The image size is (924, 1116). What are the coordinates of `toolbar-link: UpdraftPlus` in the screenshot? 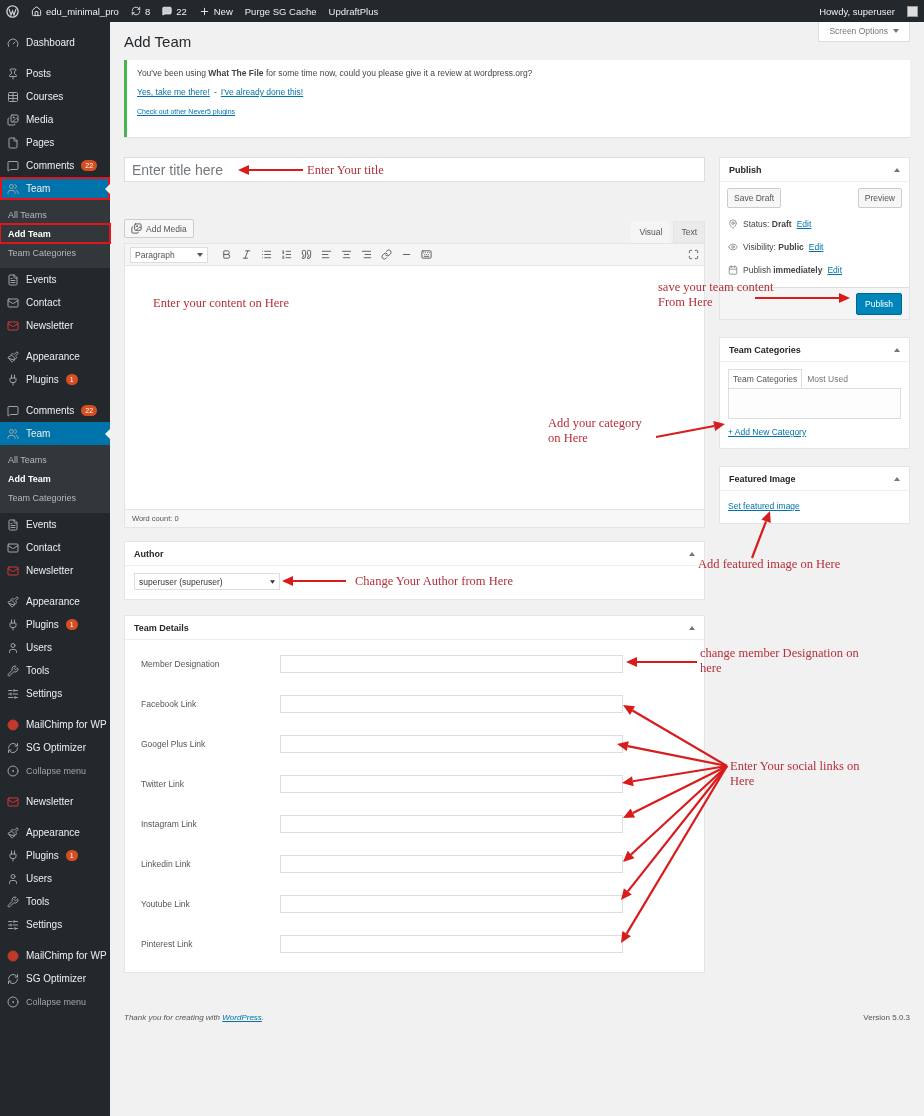 It's located at (353, 11).